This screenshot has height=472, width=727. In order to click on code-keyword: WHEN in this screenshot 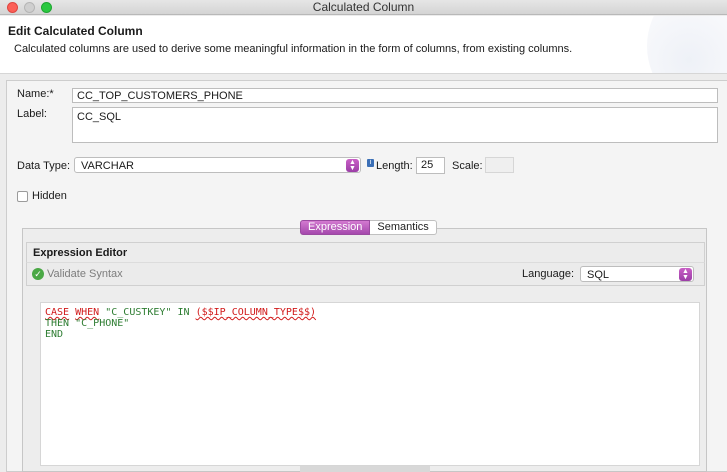, I will do `click(87, 312)`.